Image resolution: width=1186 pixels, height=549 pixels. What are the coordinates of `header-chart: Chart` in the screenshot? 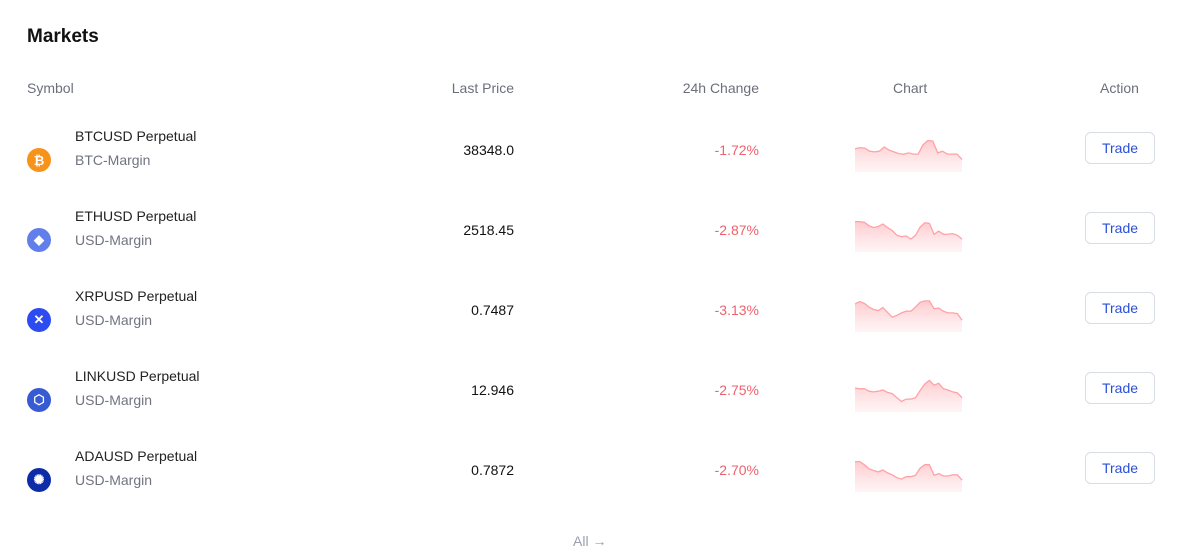 It's located at (910, 88).